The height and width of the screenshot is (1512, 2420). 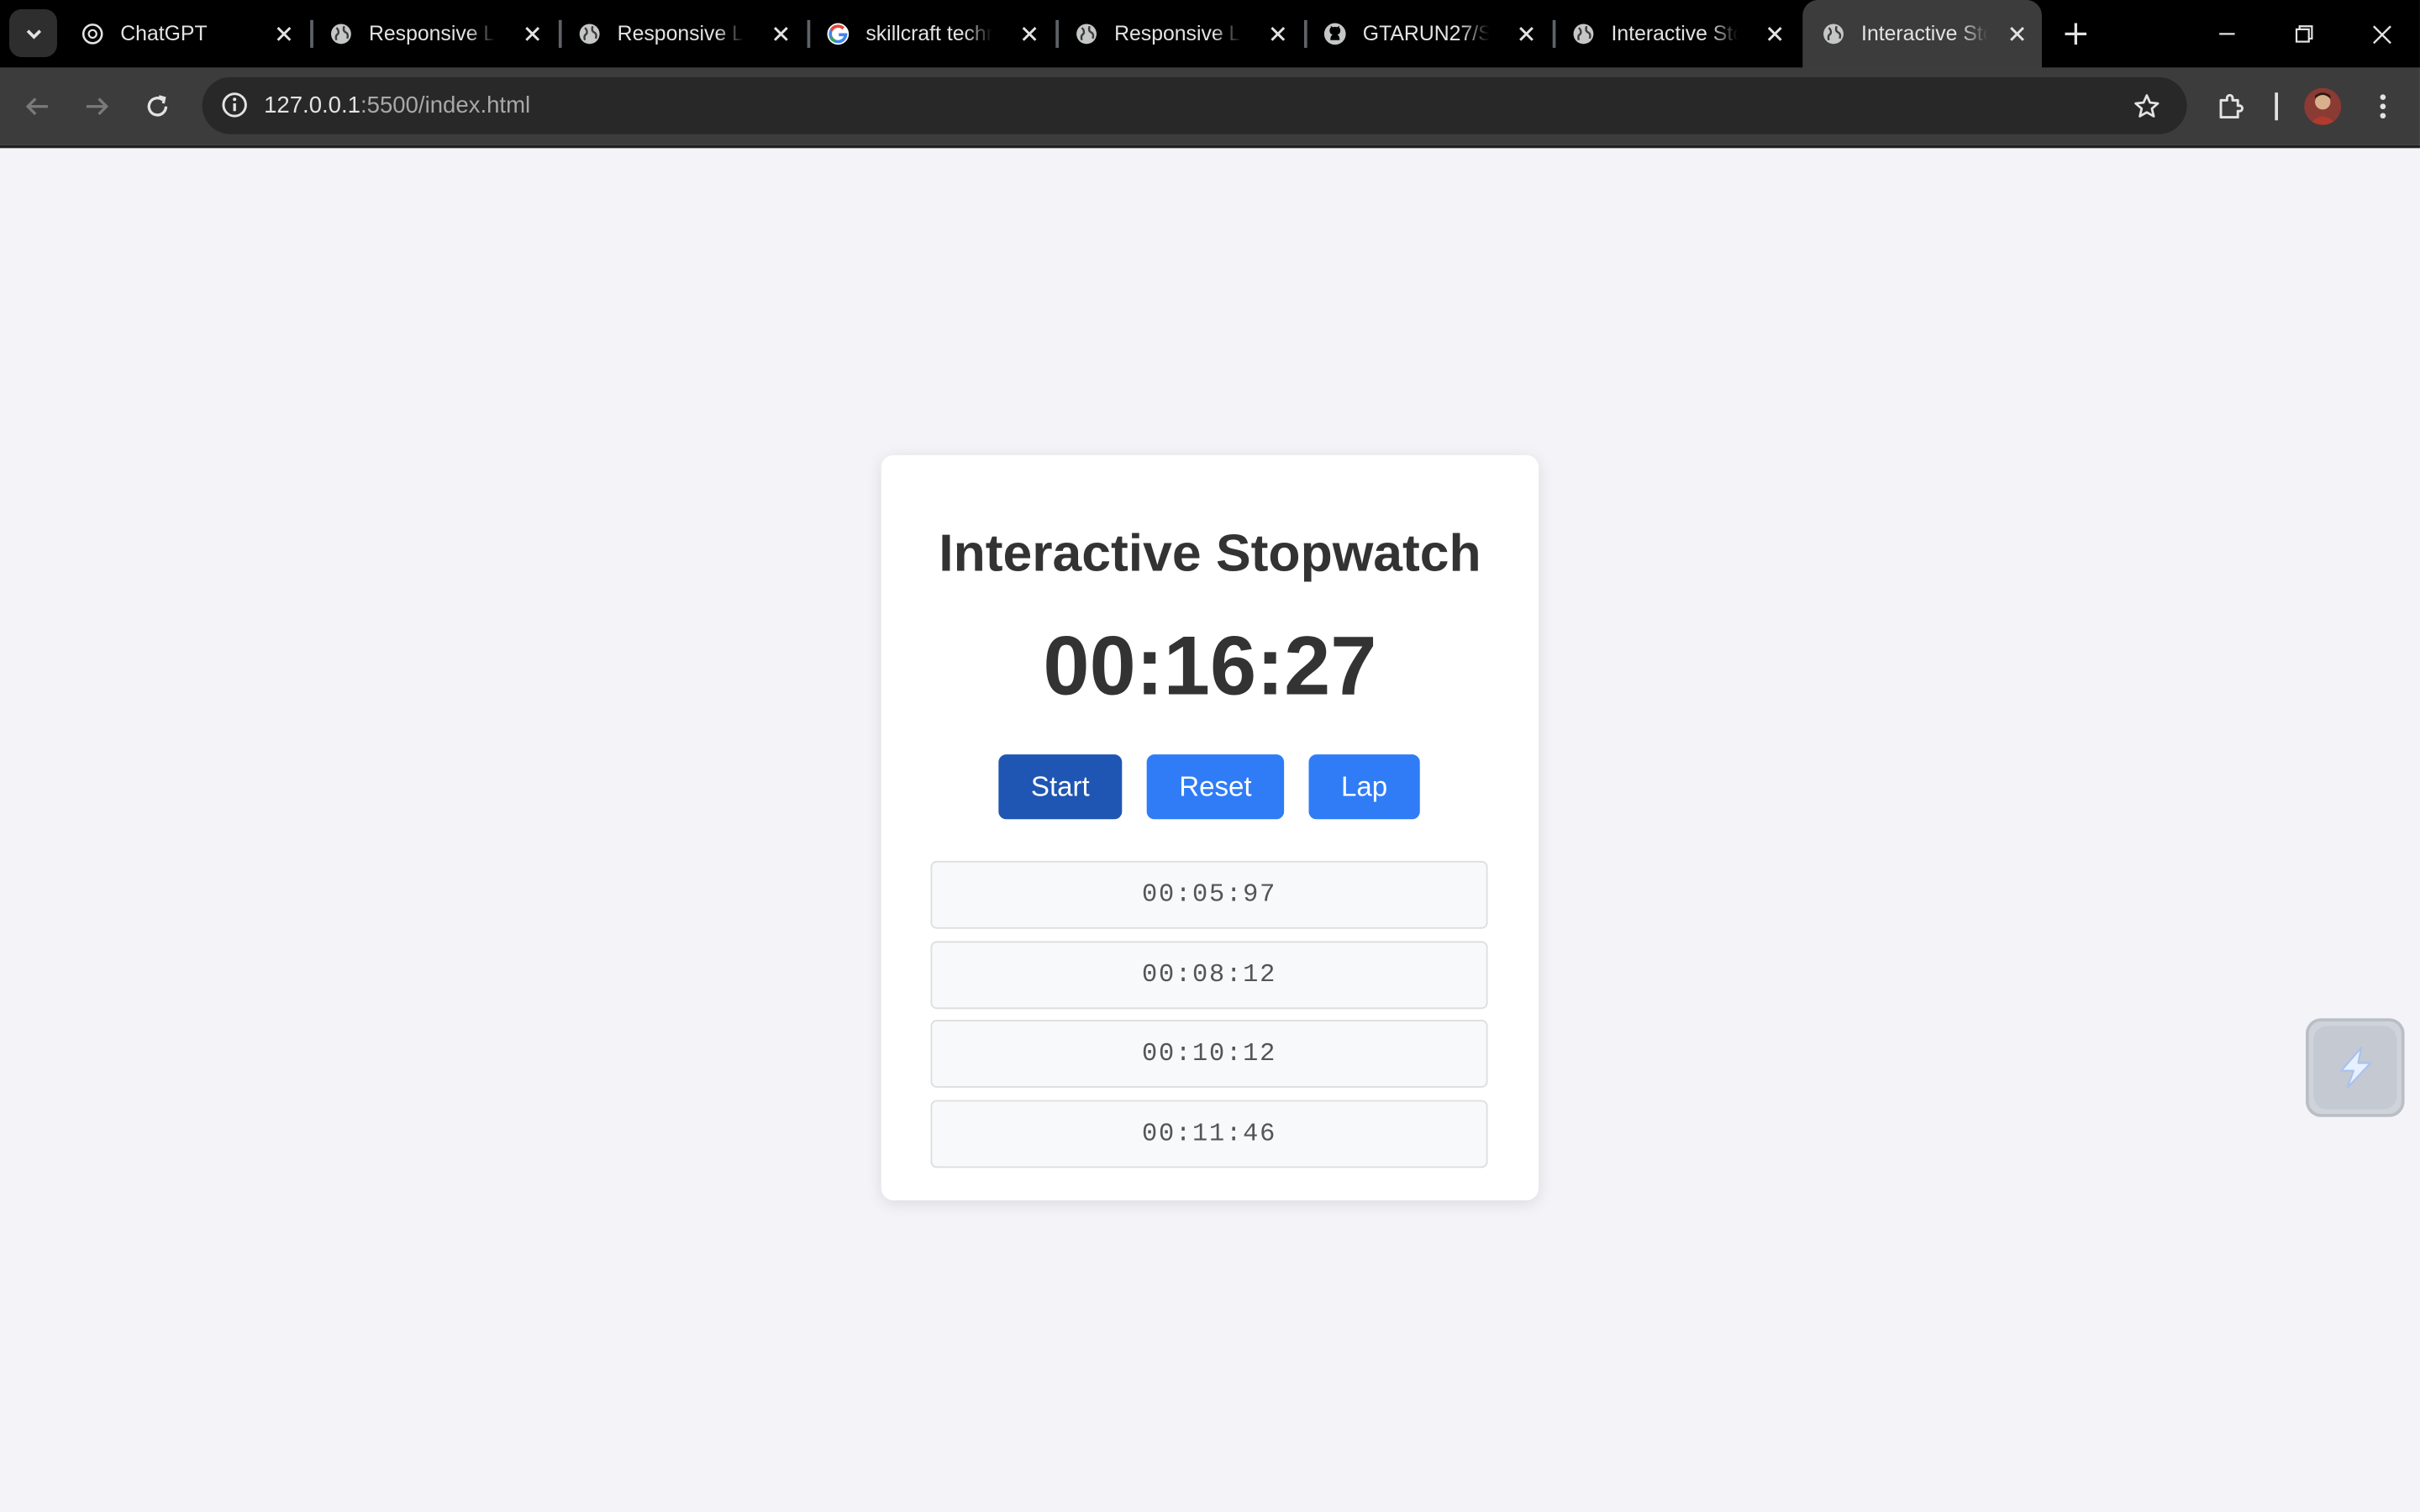 I want to click on reset-button: Reset, so click(x=1215, y=787).